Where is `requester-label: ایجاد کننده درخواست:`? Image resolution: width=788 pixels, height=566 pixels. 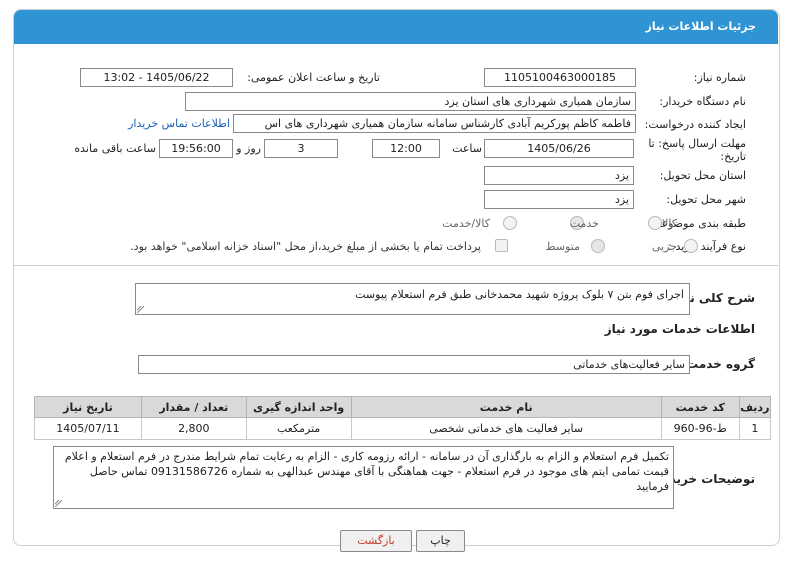
requester-label: ایجاد کننده درخواست: is located at coordinates (695, 124).